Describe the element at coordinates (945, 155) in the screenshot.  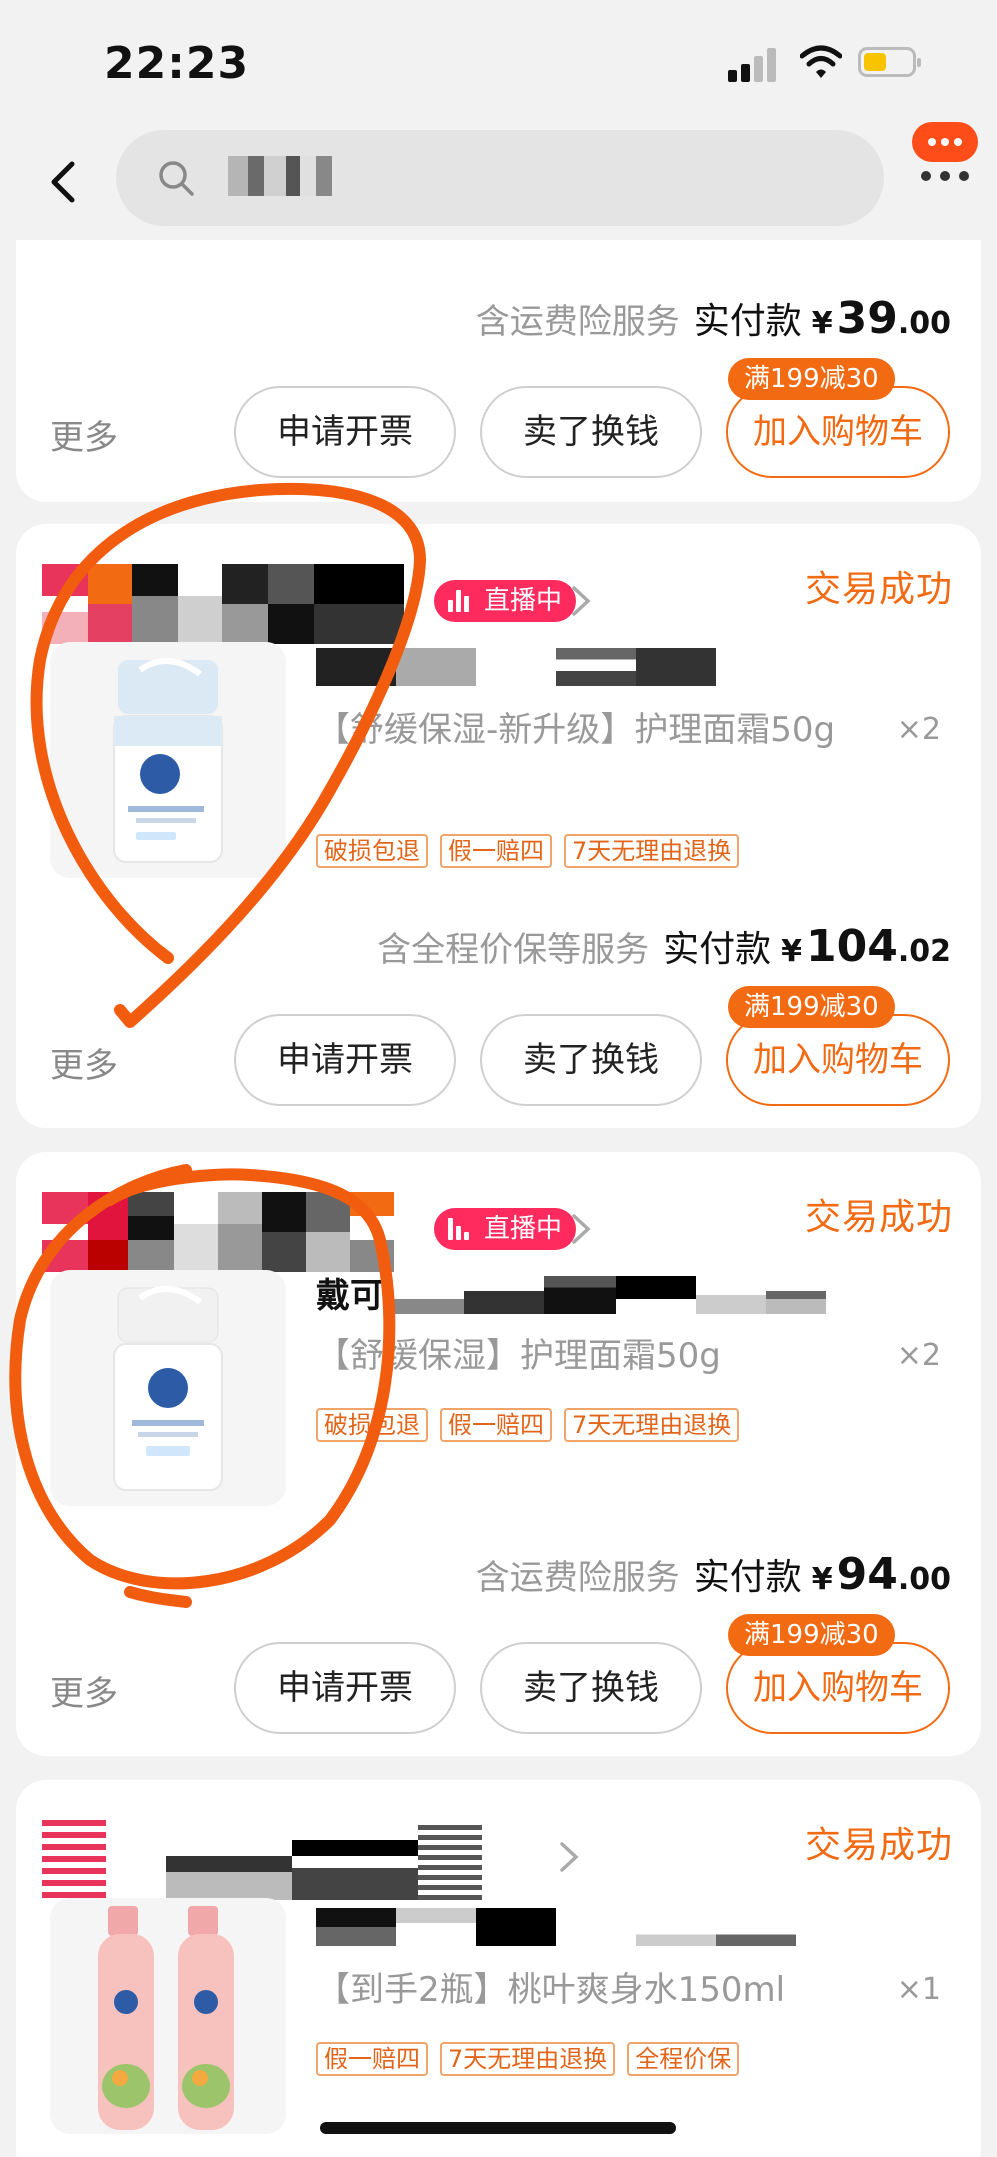
I see `more-menu-icon` at that location.